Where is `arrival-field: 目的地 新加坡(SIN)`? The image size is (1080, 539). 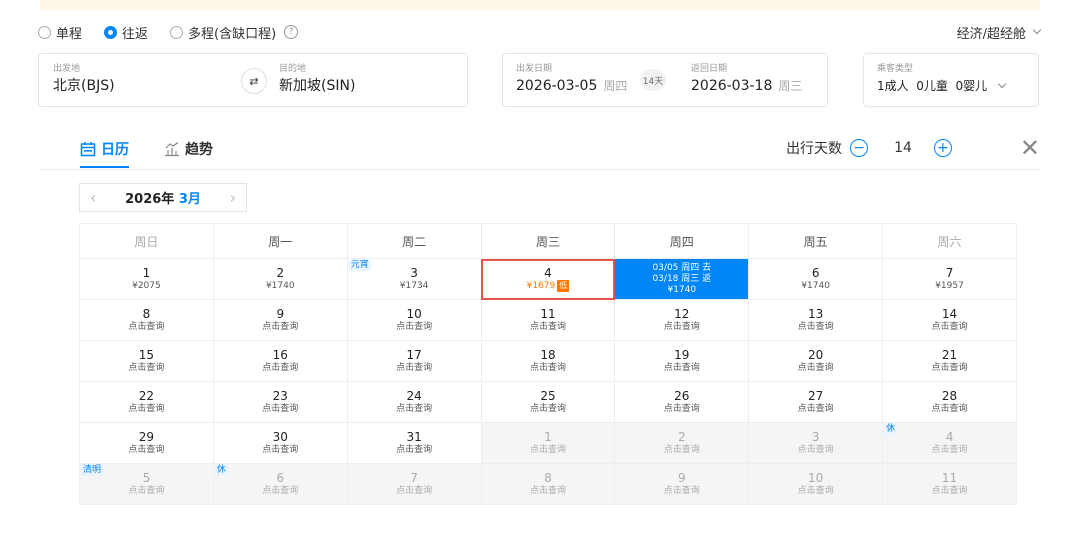
arrival-field: 目的地 新加坡(SIN) is located at coordinates (317, 79).